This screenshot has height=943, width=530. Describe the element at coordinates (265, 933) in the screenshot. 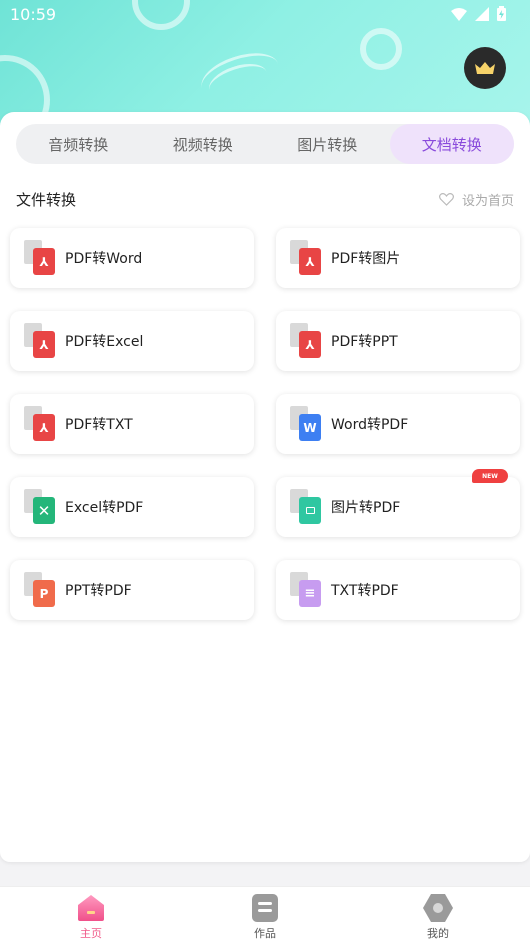

I see `nav-works-label: 作品` at that location.